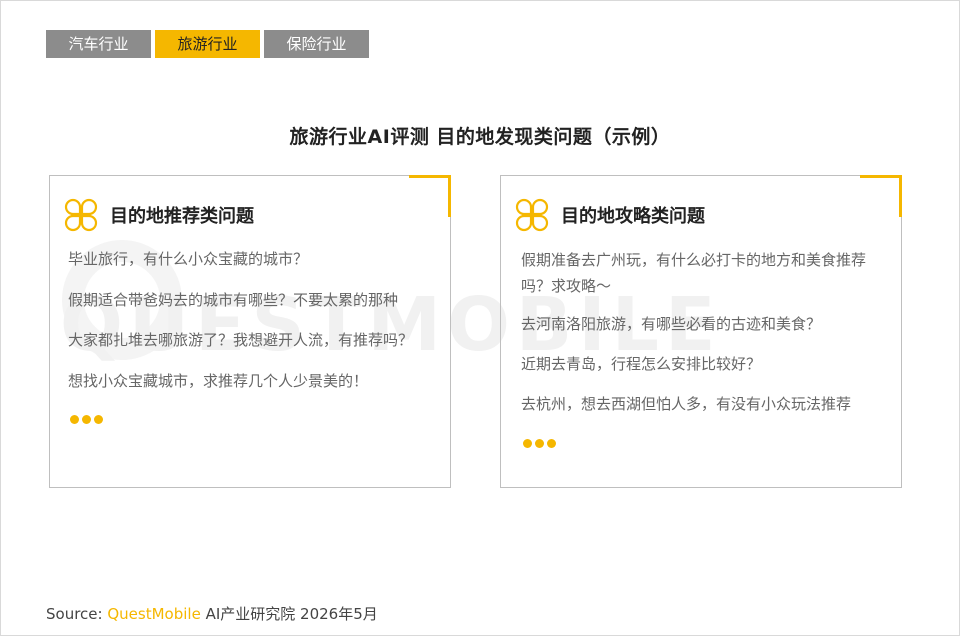 Image resolution: width=960 pixels, height=636 pixels. Describe the element at coordinates (218, 381) in the screenshot. I see `question-item: 想找小众宝藏城市，求推荐几个人少景美的！` at that location.